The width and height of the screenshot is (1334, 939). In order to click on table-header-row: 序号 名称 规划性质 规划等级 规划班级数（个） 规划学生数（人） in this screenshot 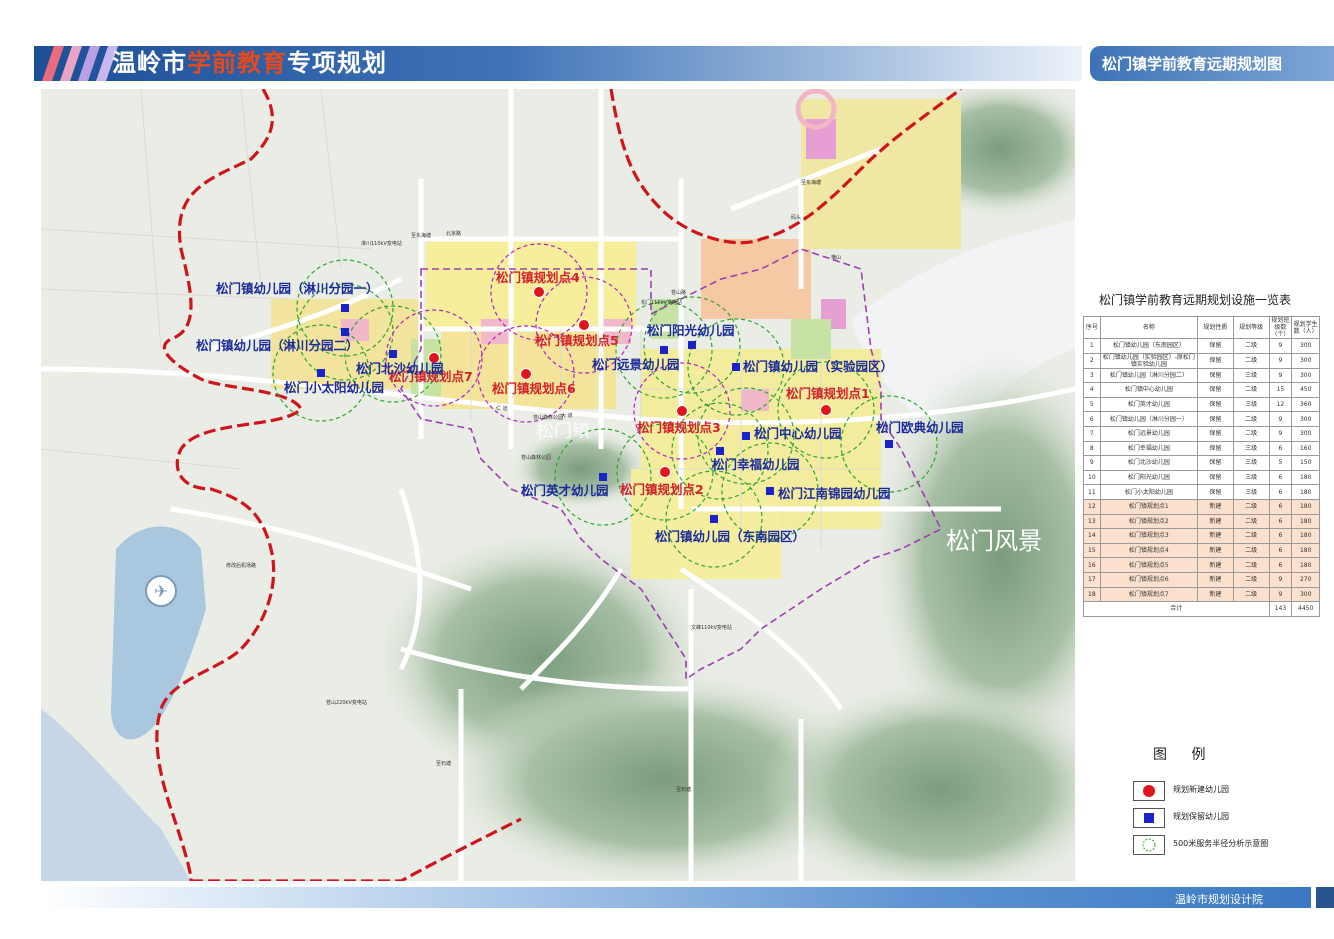, I will do `click(1201, 327)`.